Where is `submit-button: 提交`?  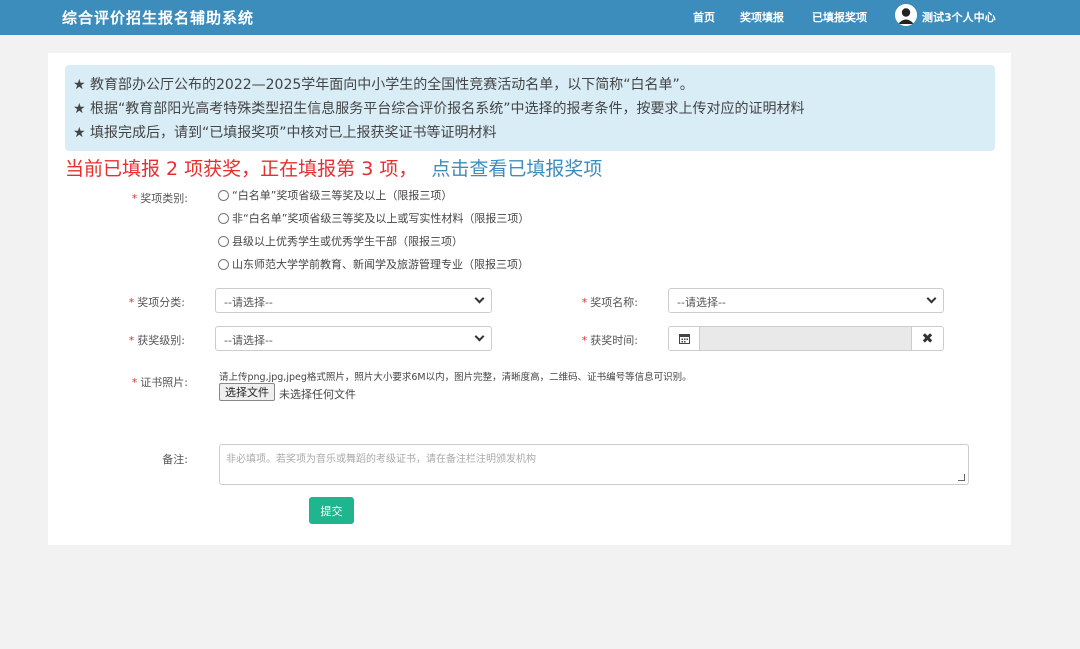
submit-button: 提交 is located at coordinates (331, 510).